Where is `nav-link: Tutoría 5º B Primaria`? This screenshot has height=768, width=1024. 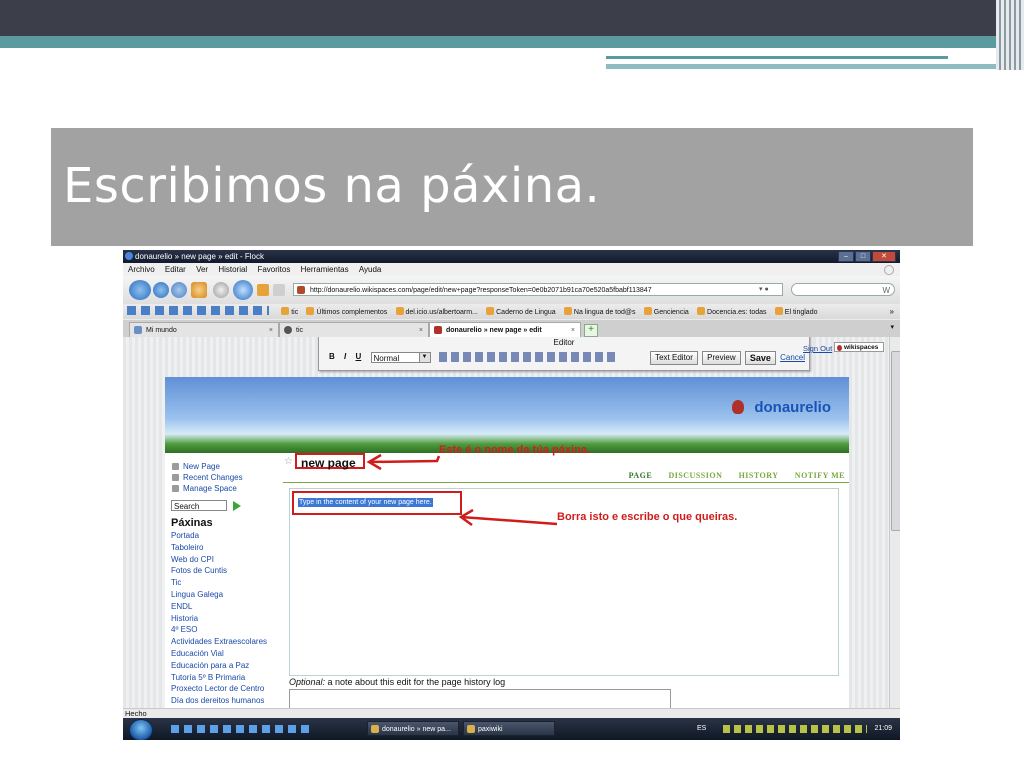
nav-link: Tutoría 5º B Primaria is located at coordinates (225, 678).